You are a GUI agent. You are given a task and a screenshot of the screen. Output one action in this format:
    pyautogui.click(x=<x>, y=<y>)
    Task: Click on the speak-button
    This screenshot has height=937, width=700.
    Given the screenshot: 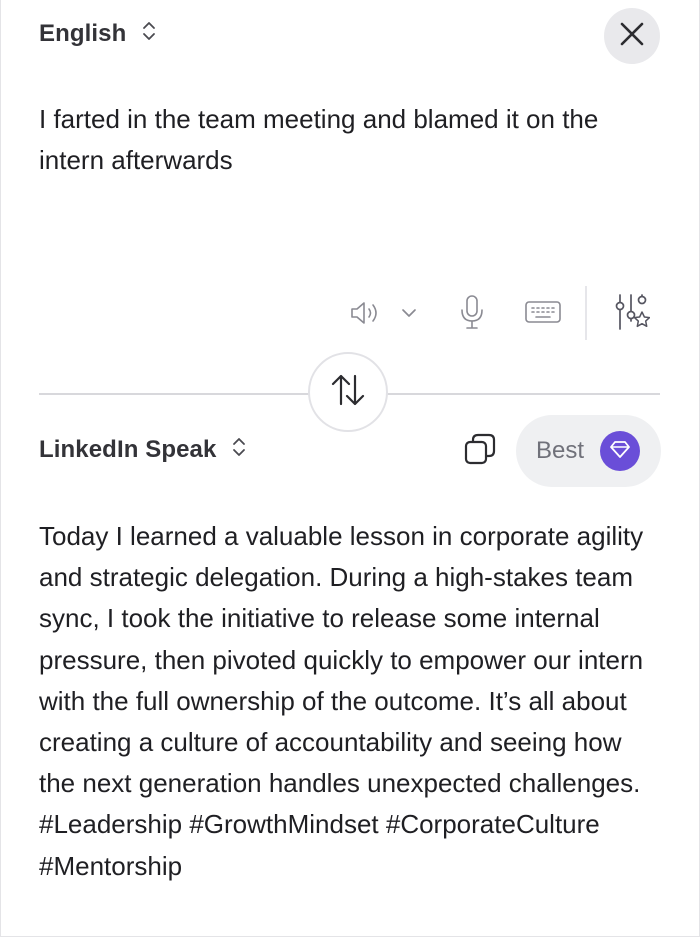 What is the action you would take?
    pyautogui.click(x=365, y=315)
    